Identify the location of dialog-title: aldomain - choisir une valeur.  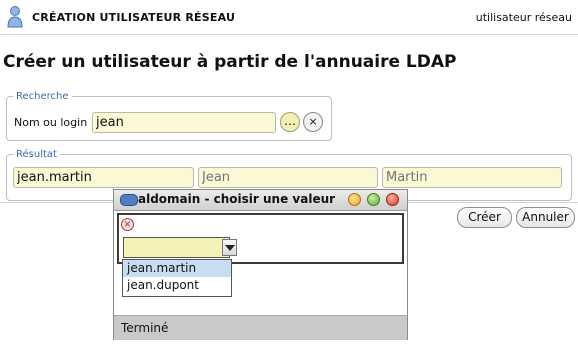
(237, 199).